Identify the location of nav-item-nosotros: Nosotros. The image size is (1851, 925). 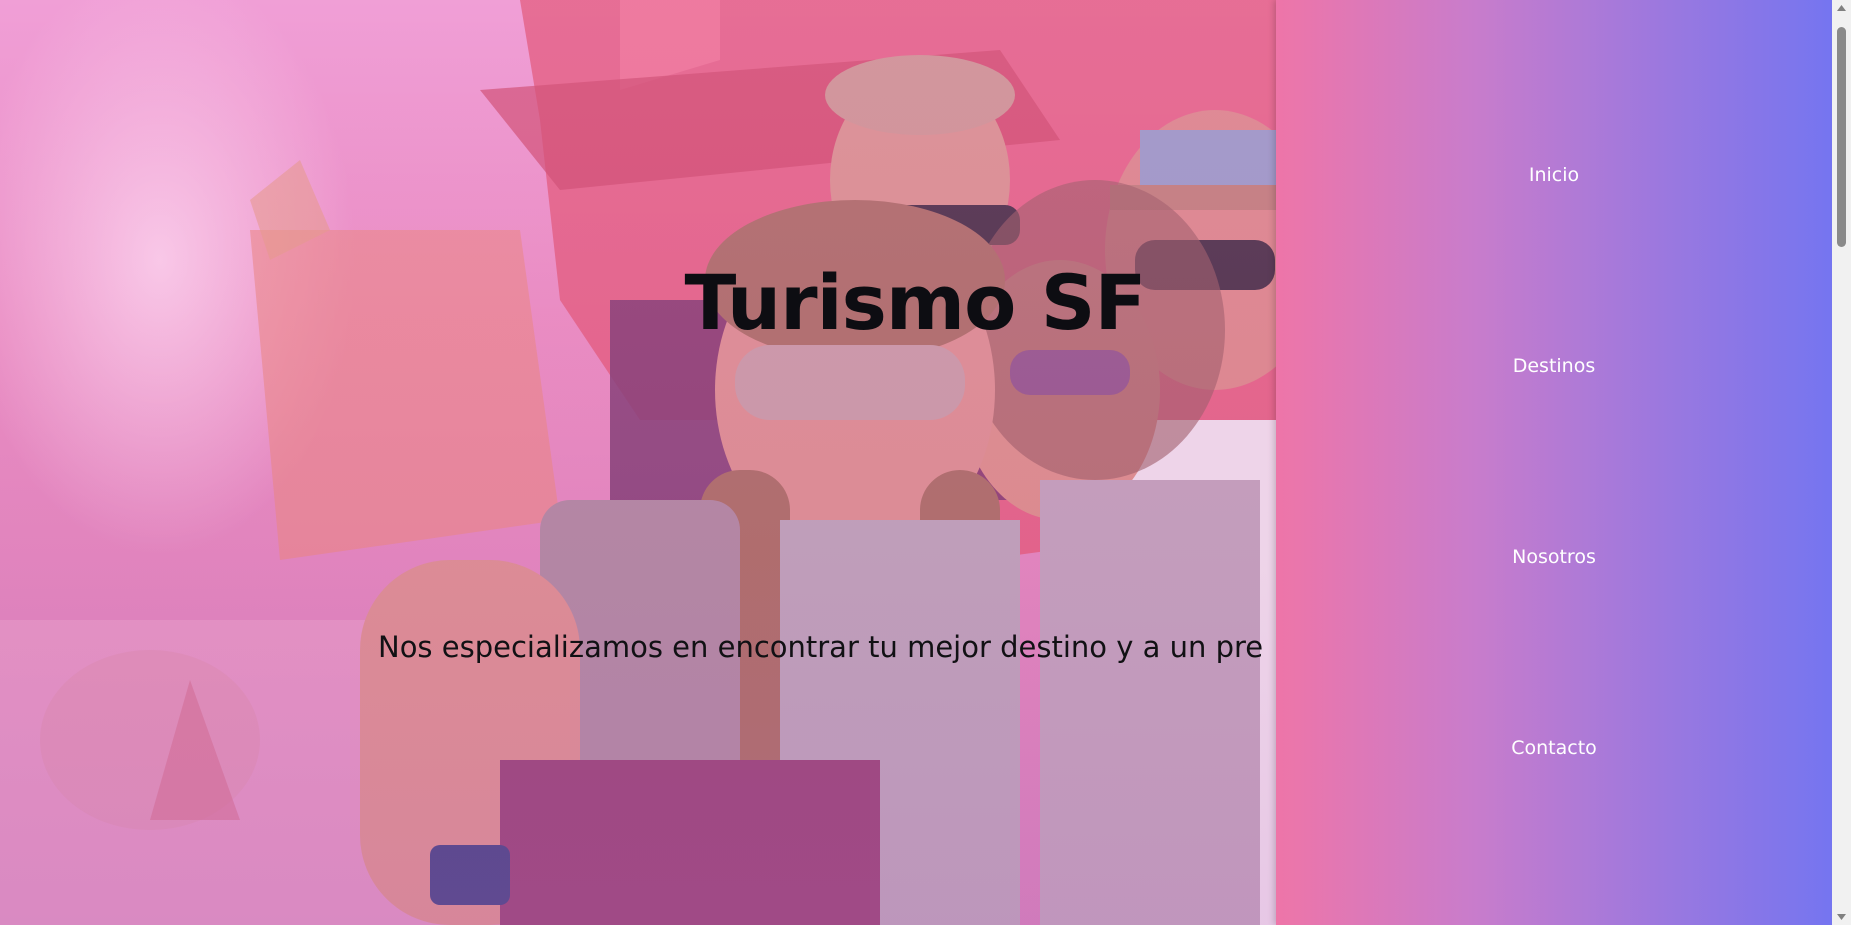
(1554, 557).